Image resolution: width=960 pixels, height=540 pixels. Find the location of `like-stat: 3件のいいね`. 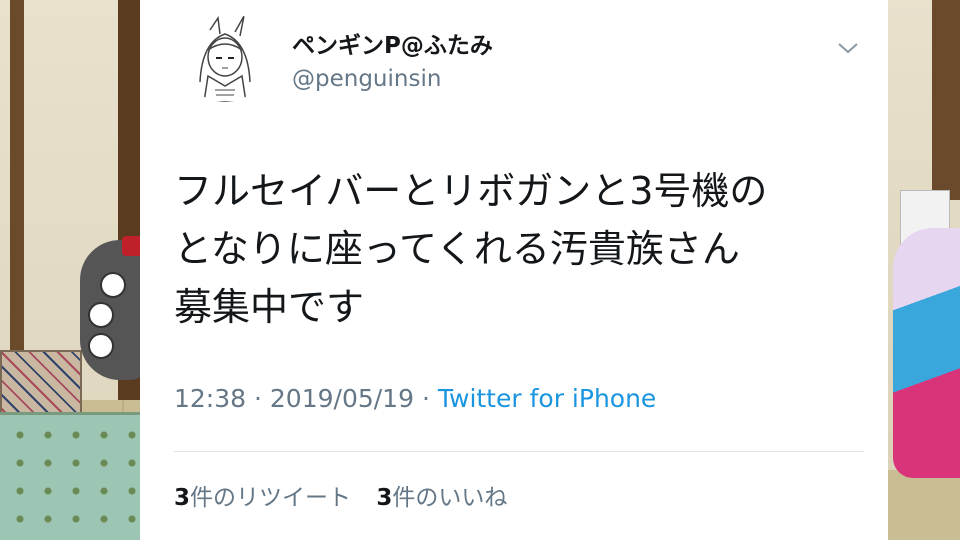

like-stat: 3件のいいね is located at coordinates (441, 498).